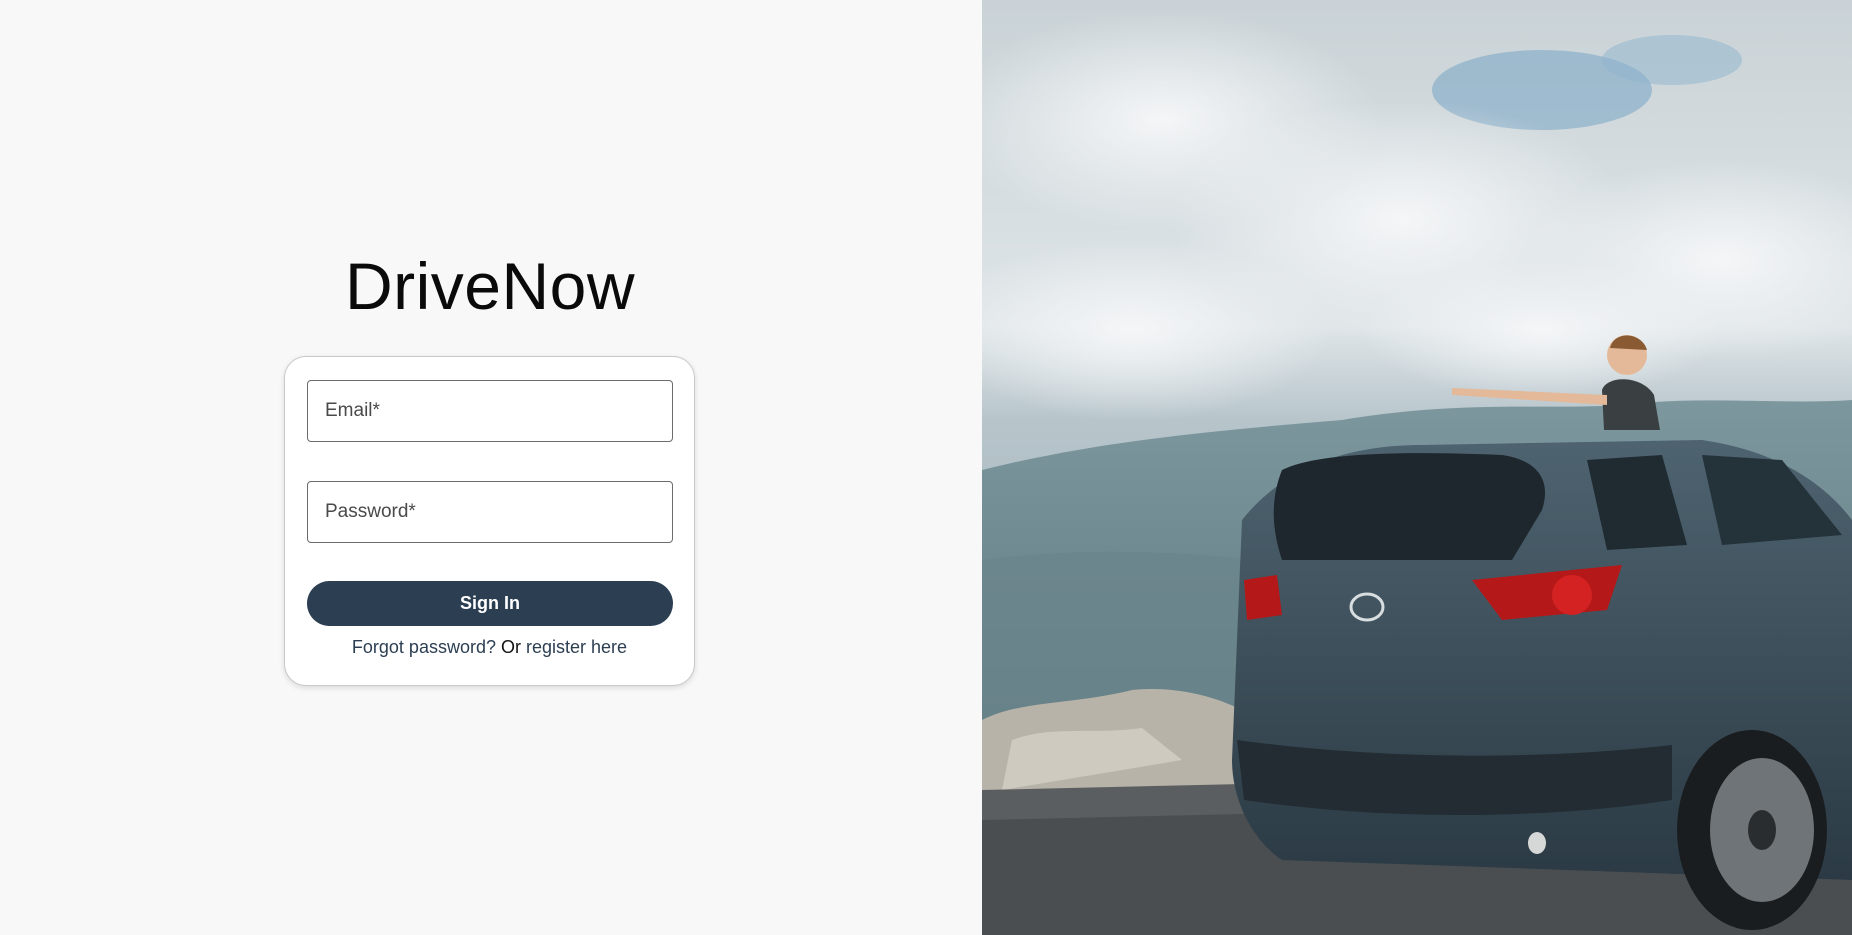 Image resolution: width=1852 pixels, height=935 pixels. I want to click on password-field-container, so click(490, 512).